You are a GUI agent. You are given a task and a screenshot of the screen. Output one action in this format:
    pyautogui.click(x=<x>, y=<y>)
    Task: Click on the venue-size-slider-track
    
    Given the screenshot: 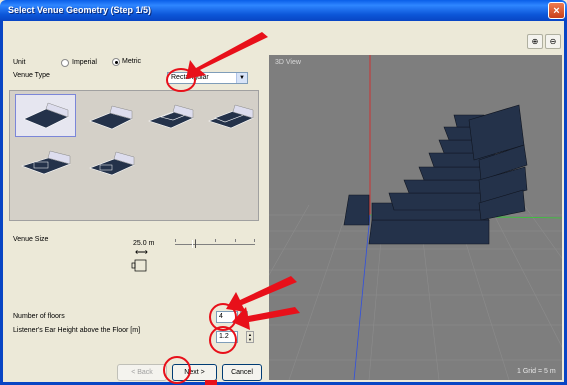 What is the action you would take?
    pyautogui.click(x=215, y=244)
    